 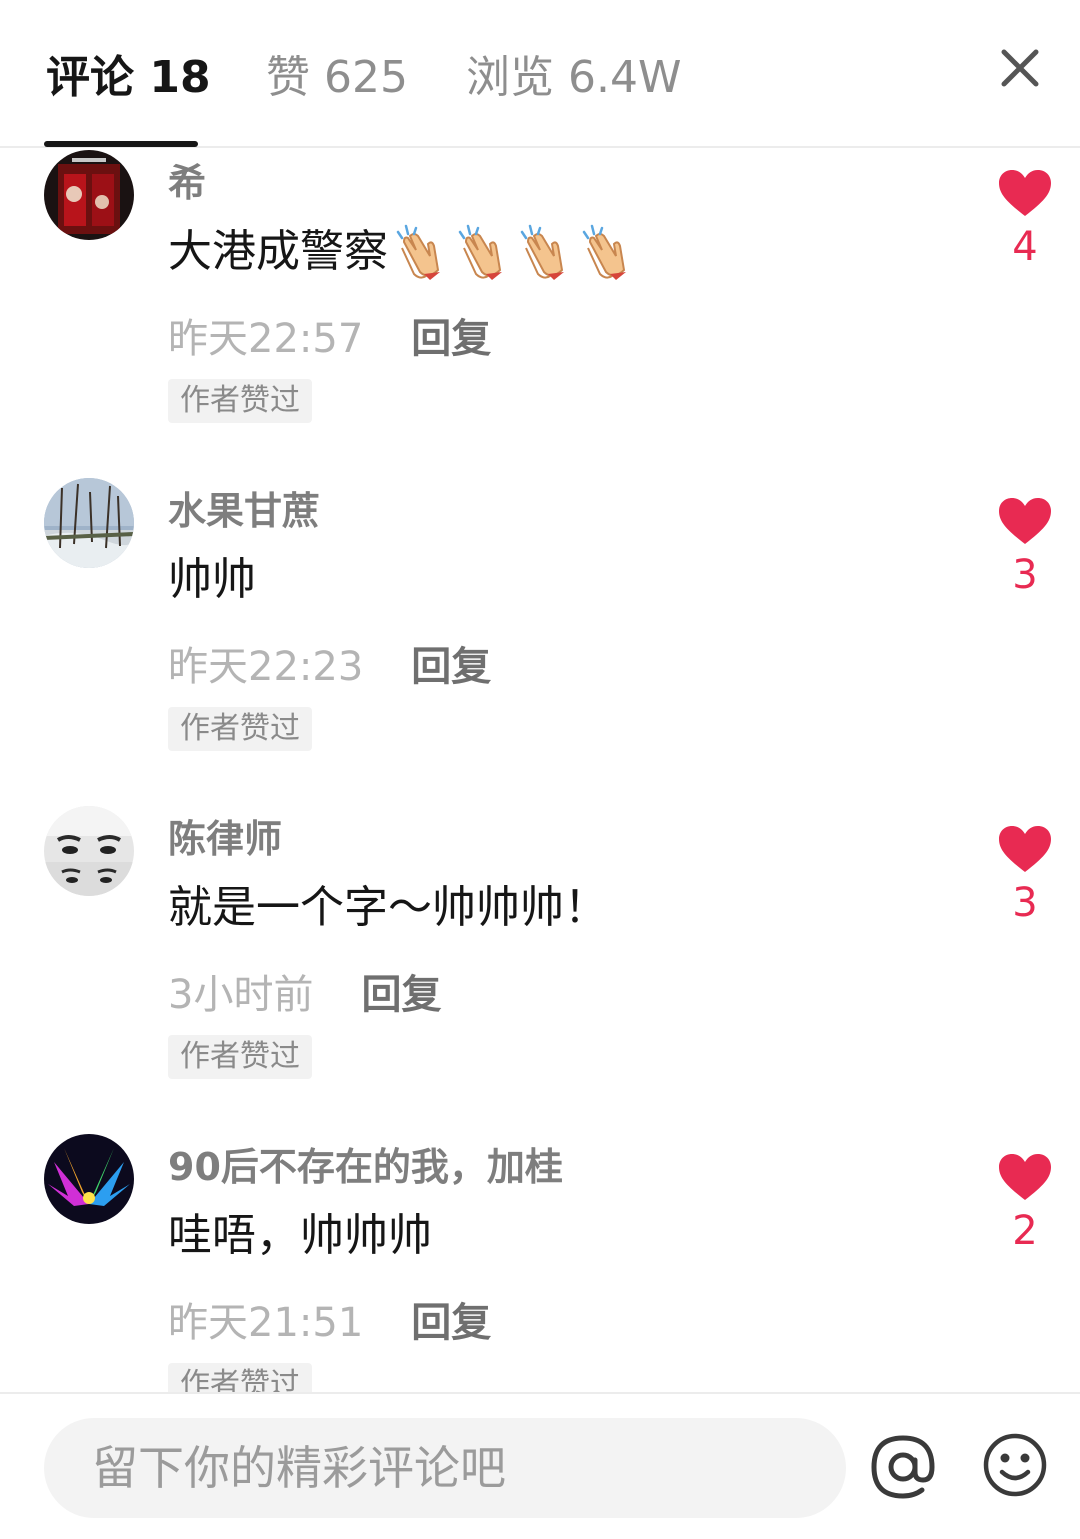 I want to click on comment-input-bar, so click(x=540, y=1465).